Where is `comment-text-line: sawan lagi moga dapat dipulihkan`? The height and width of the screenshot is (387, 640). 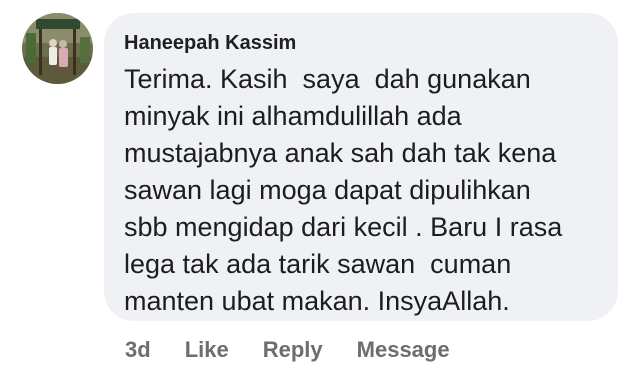
comment-text-line: sawan lagi moga dapat dipulihkan is located at coordinates (327, 190).